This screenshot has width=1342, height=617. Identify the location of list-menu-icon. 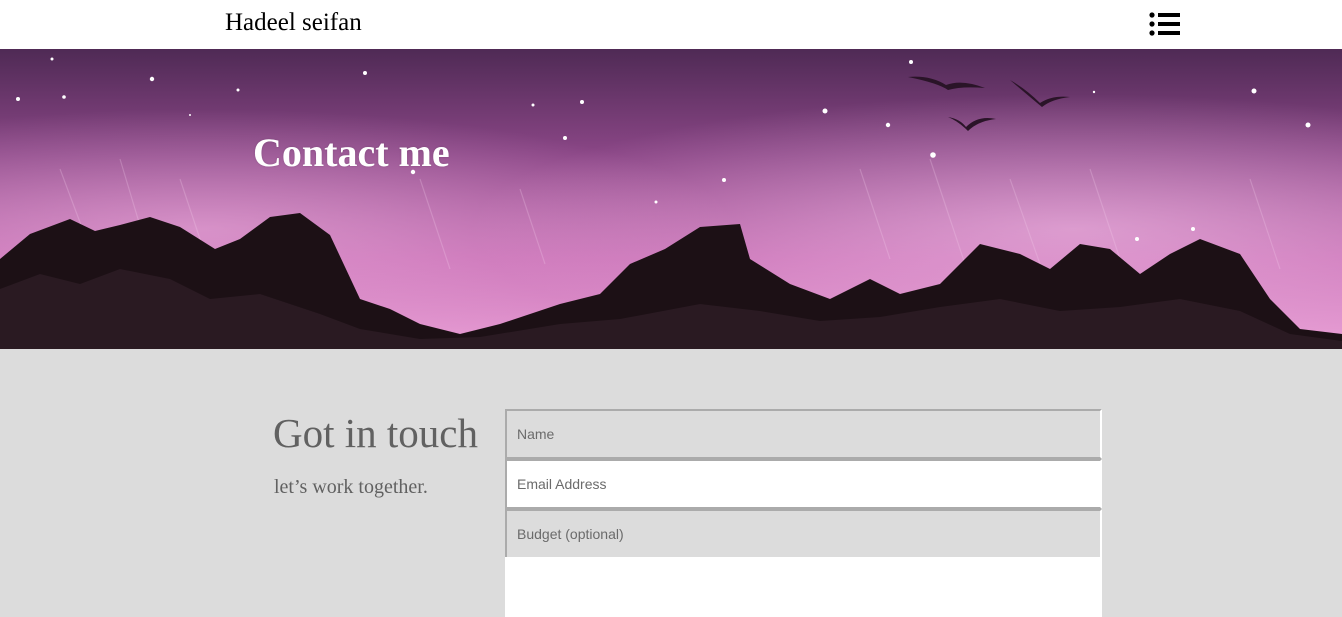
(1165, 24).